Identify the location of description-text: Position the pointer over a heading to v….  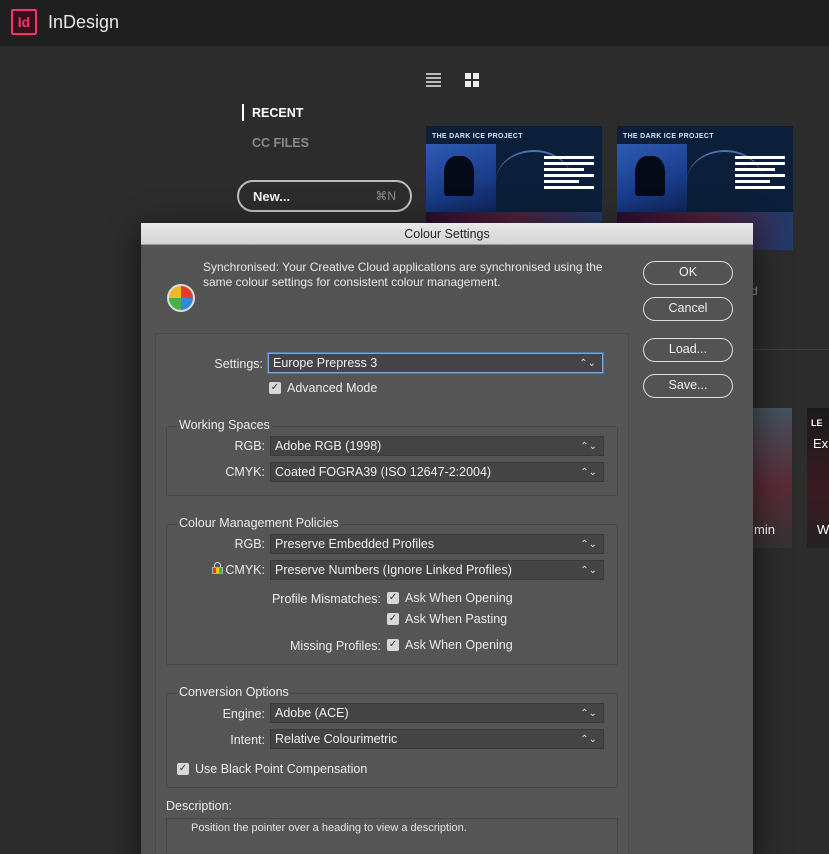
(329, 828).